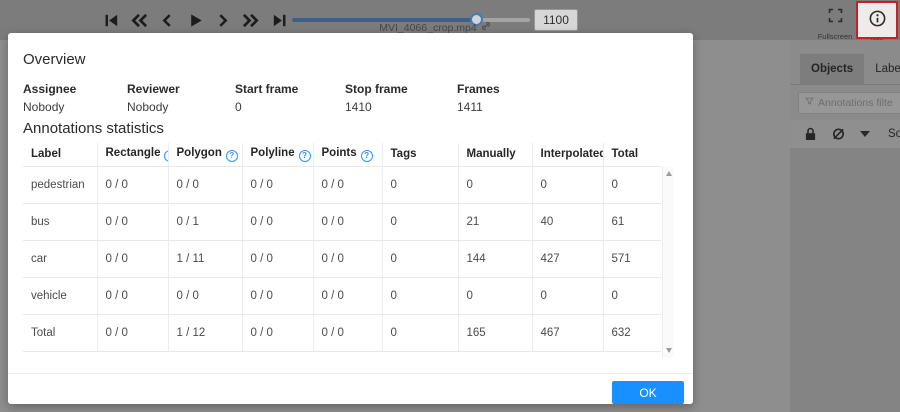 The image size is (900, 412). What do you see at coordinates (133, 155) in the screenshot?
I see `col-rectangle: Rectangle?` at bounding box center [133, 155].